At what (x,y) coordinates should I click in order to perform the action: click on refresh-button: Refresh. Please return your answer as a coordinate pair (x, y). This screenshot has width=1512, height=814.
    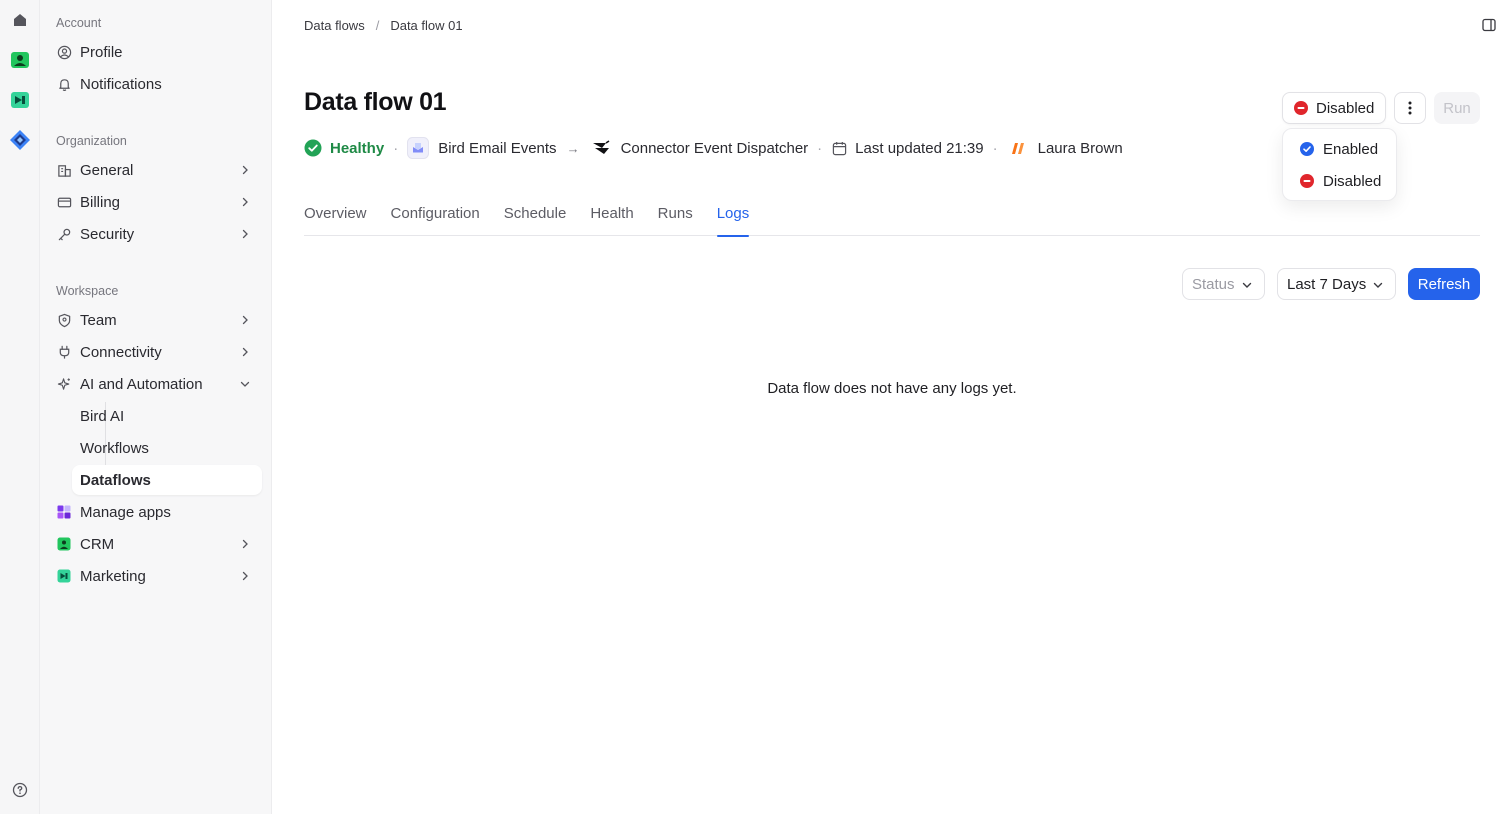
    Looking at the image, I should click on (1444, 284).